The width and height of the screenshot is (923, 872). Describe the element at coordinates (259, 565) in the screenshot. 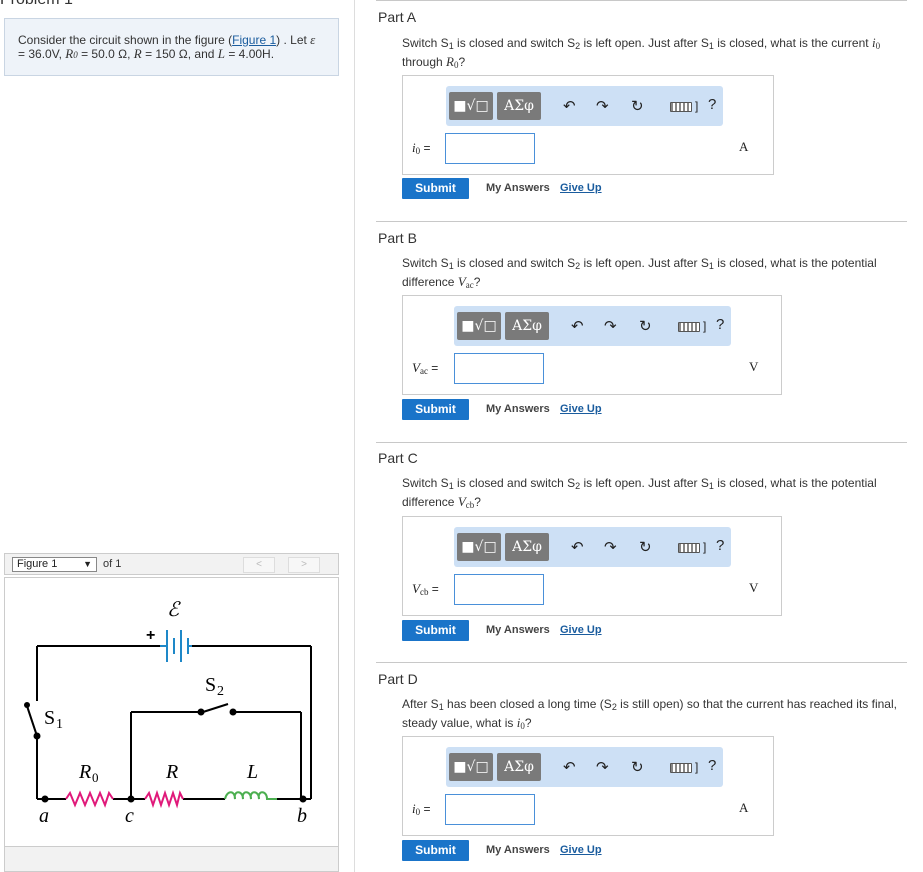

I see `prev-figure-button: <` at that location.